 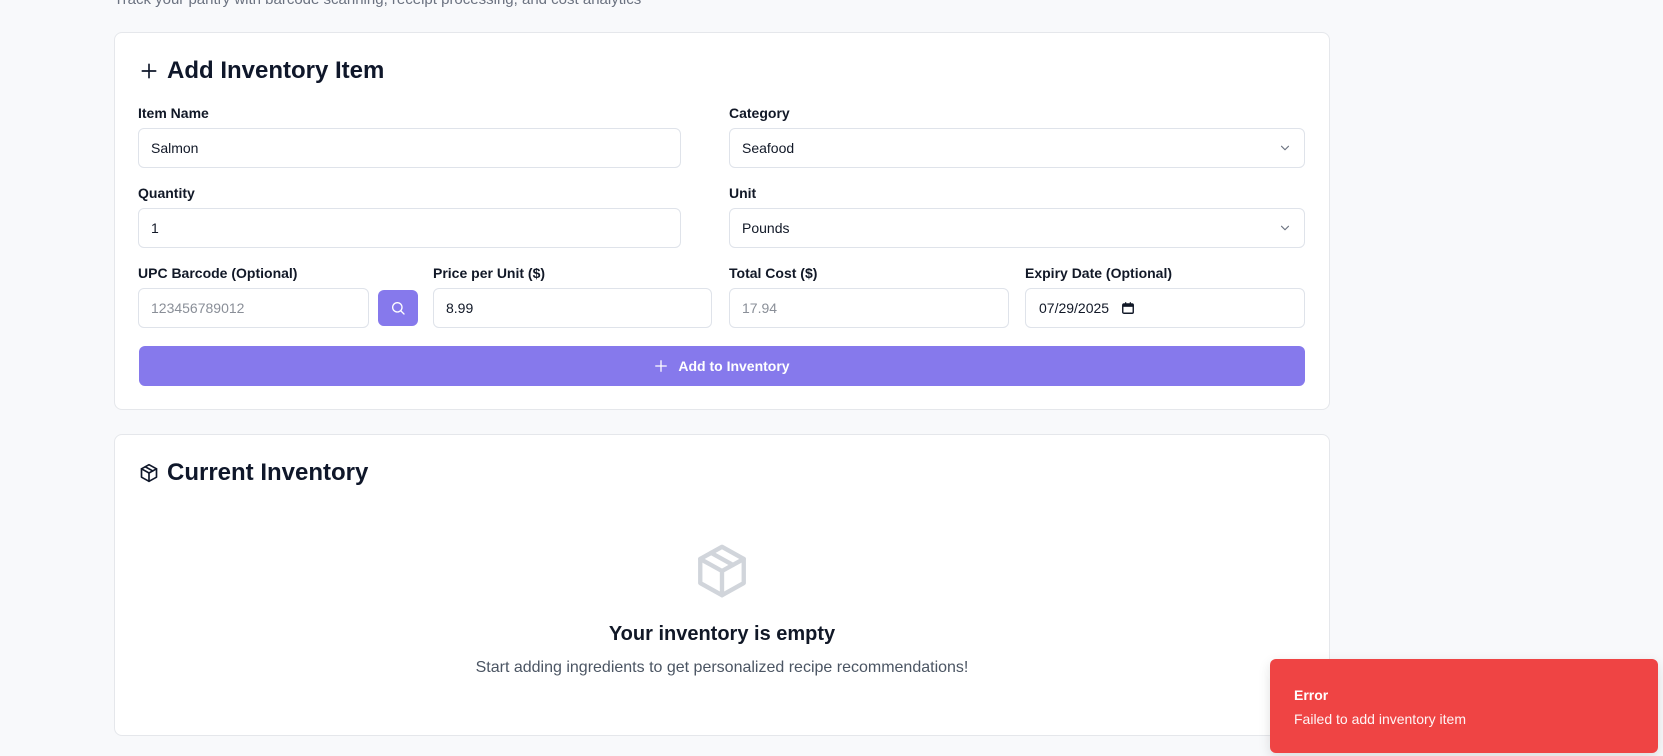 I want to click on calendar-icon, so click(x=1128, y=308).